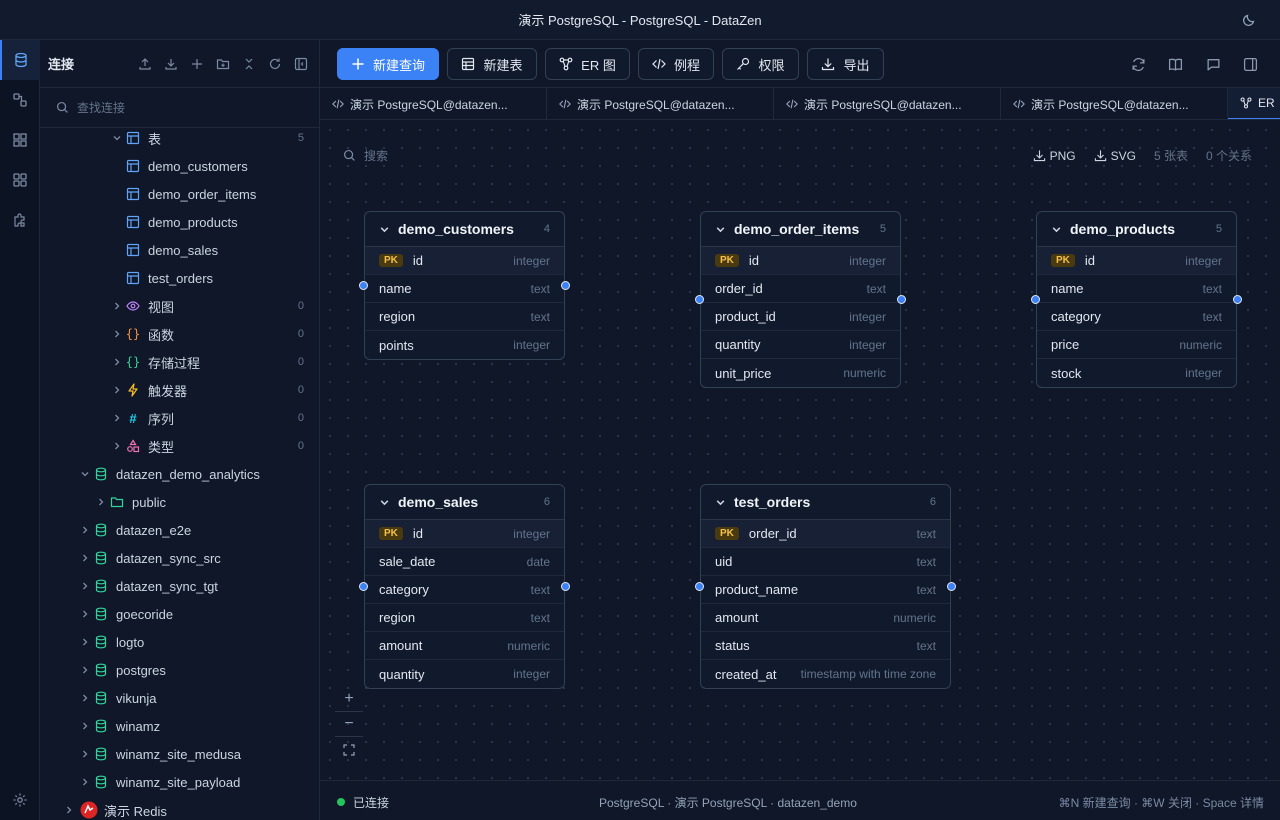 Image resolution: width=1280 pixels, height=820 pixels. What do you see at coordinates (179, 390) in the screenshot?
I see `tree-triggers-group: 触发器 0` at bounding box center [179, 390].